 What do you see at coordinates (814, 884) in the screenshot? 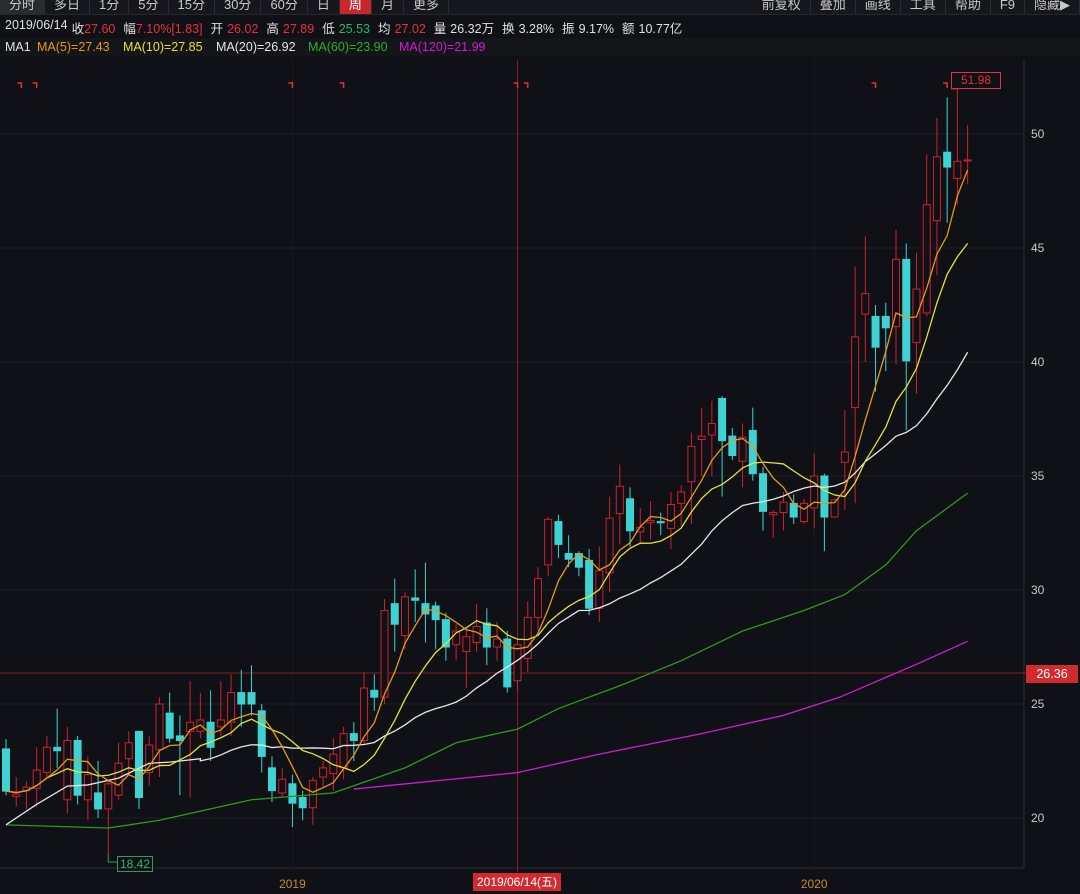
I see `time-tick-label: 2020` at bounding box center [814, 884].